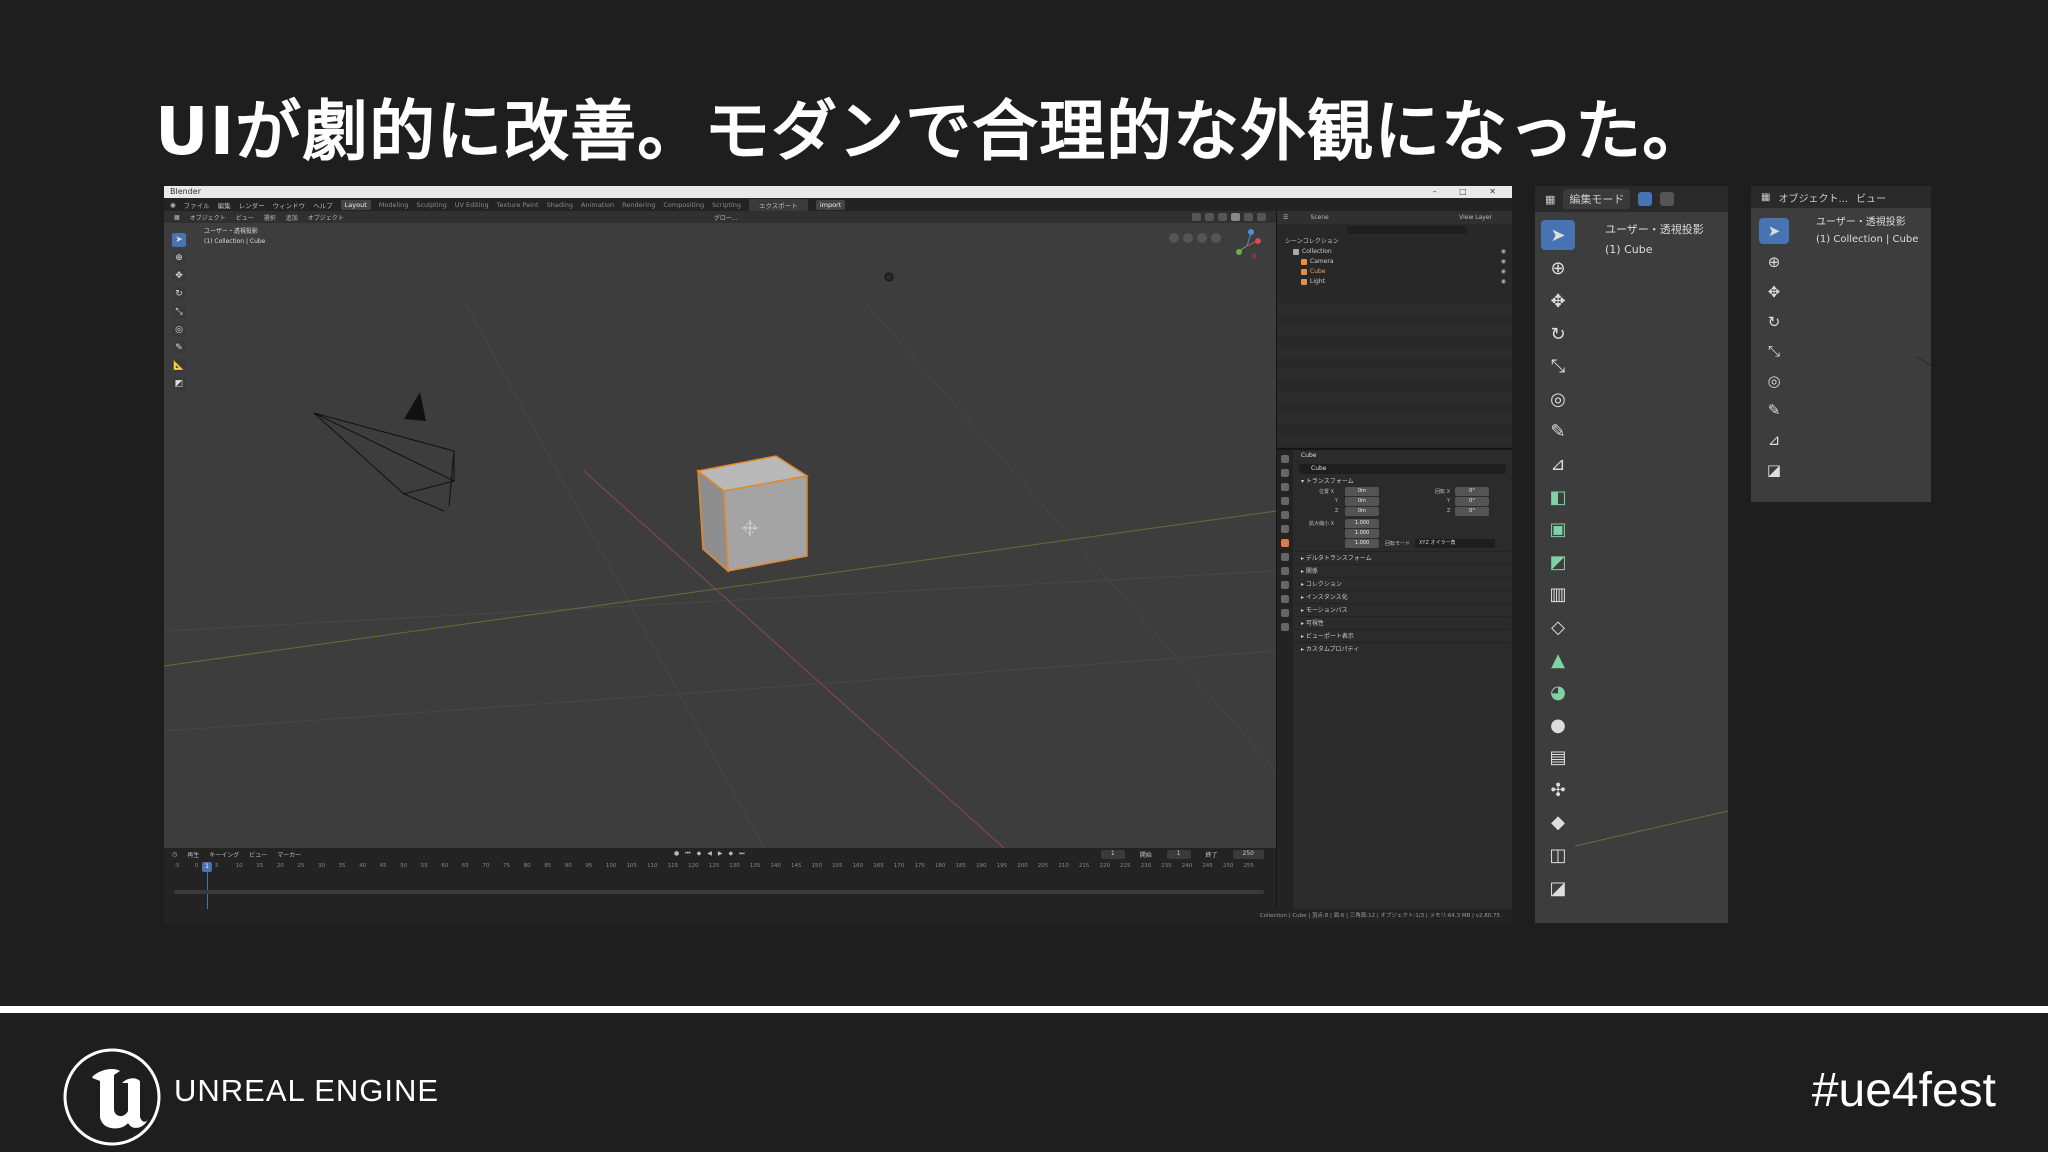  Describe the element at coordinates (289, 854) in the screenshot. I see `tl-menu-marker: マーカー` at that location.